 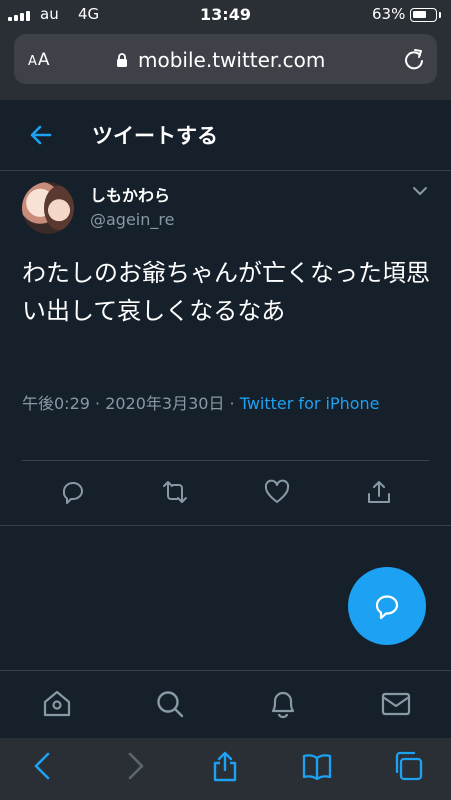 What do you see at coordinates (131, 403) in the screenshot?
I see `tweet-timestamp: 午後0:29 · 2020年3月30日 ·` at bounding box center [131, 403].